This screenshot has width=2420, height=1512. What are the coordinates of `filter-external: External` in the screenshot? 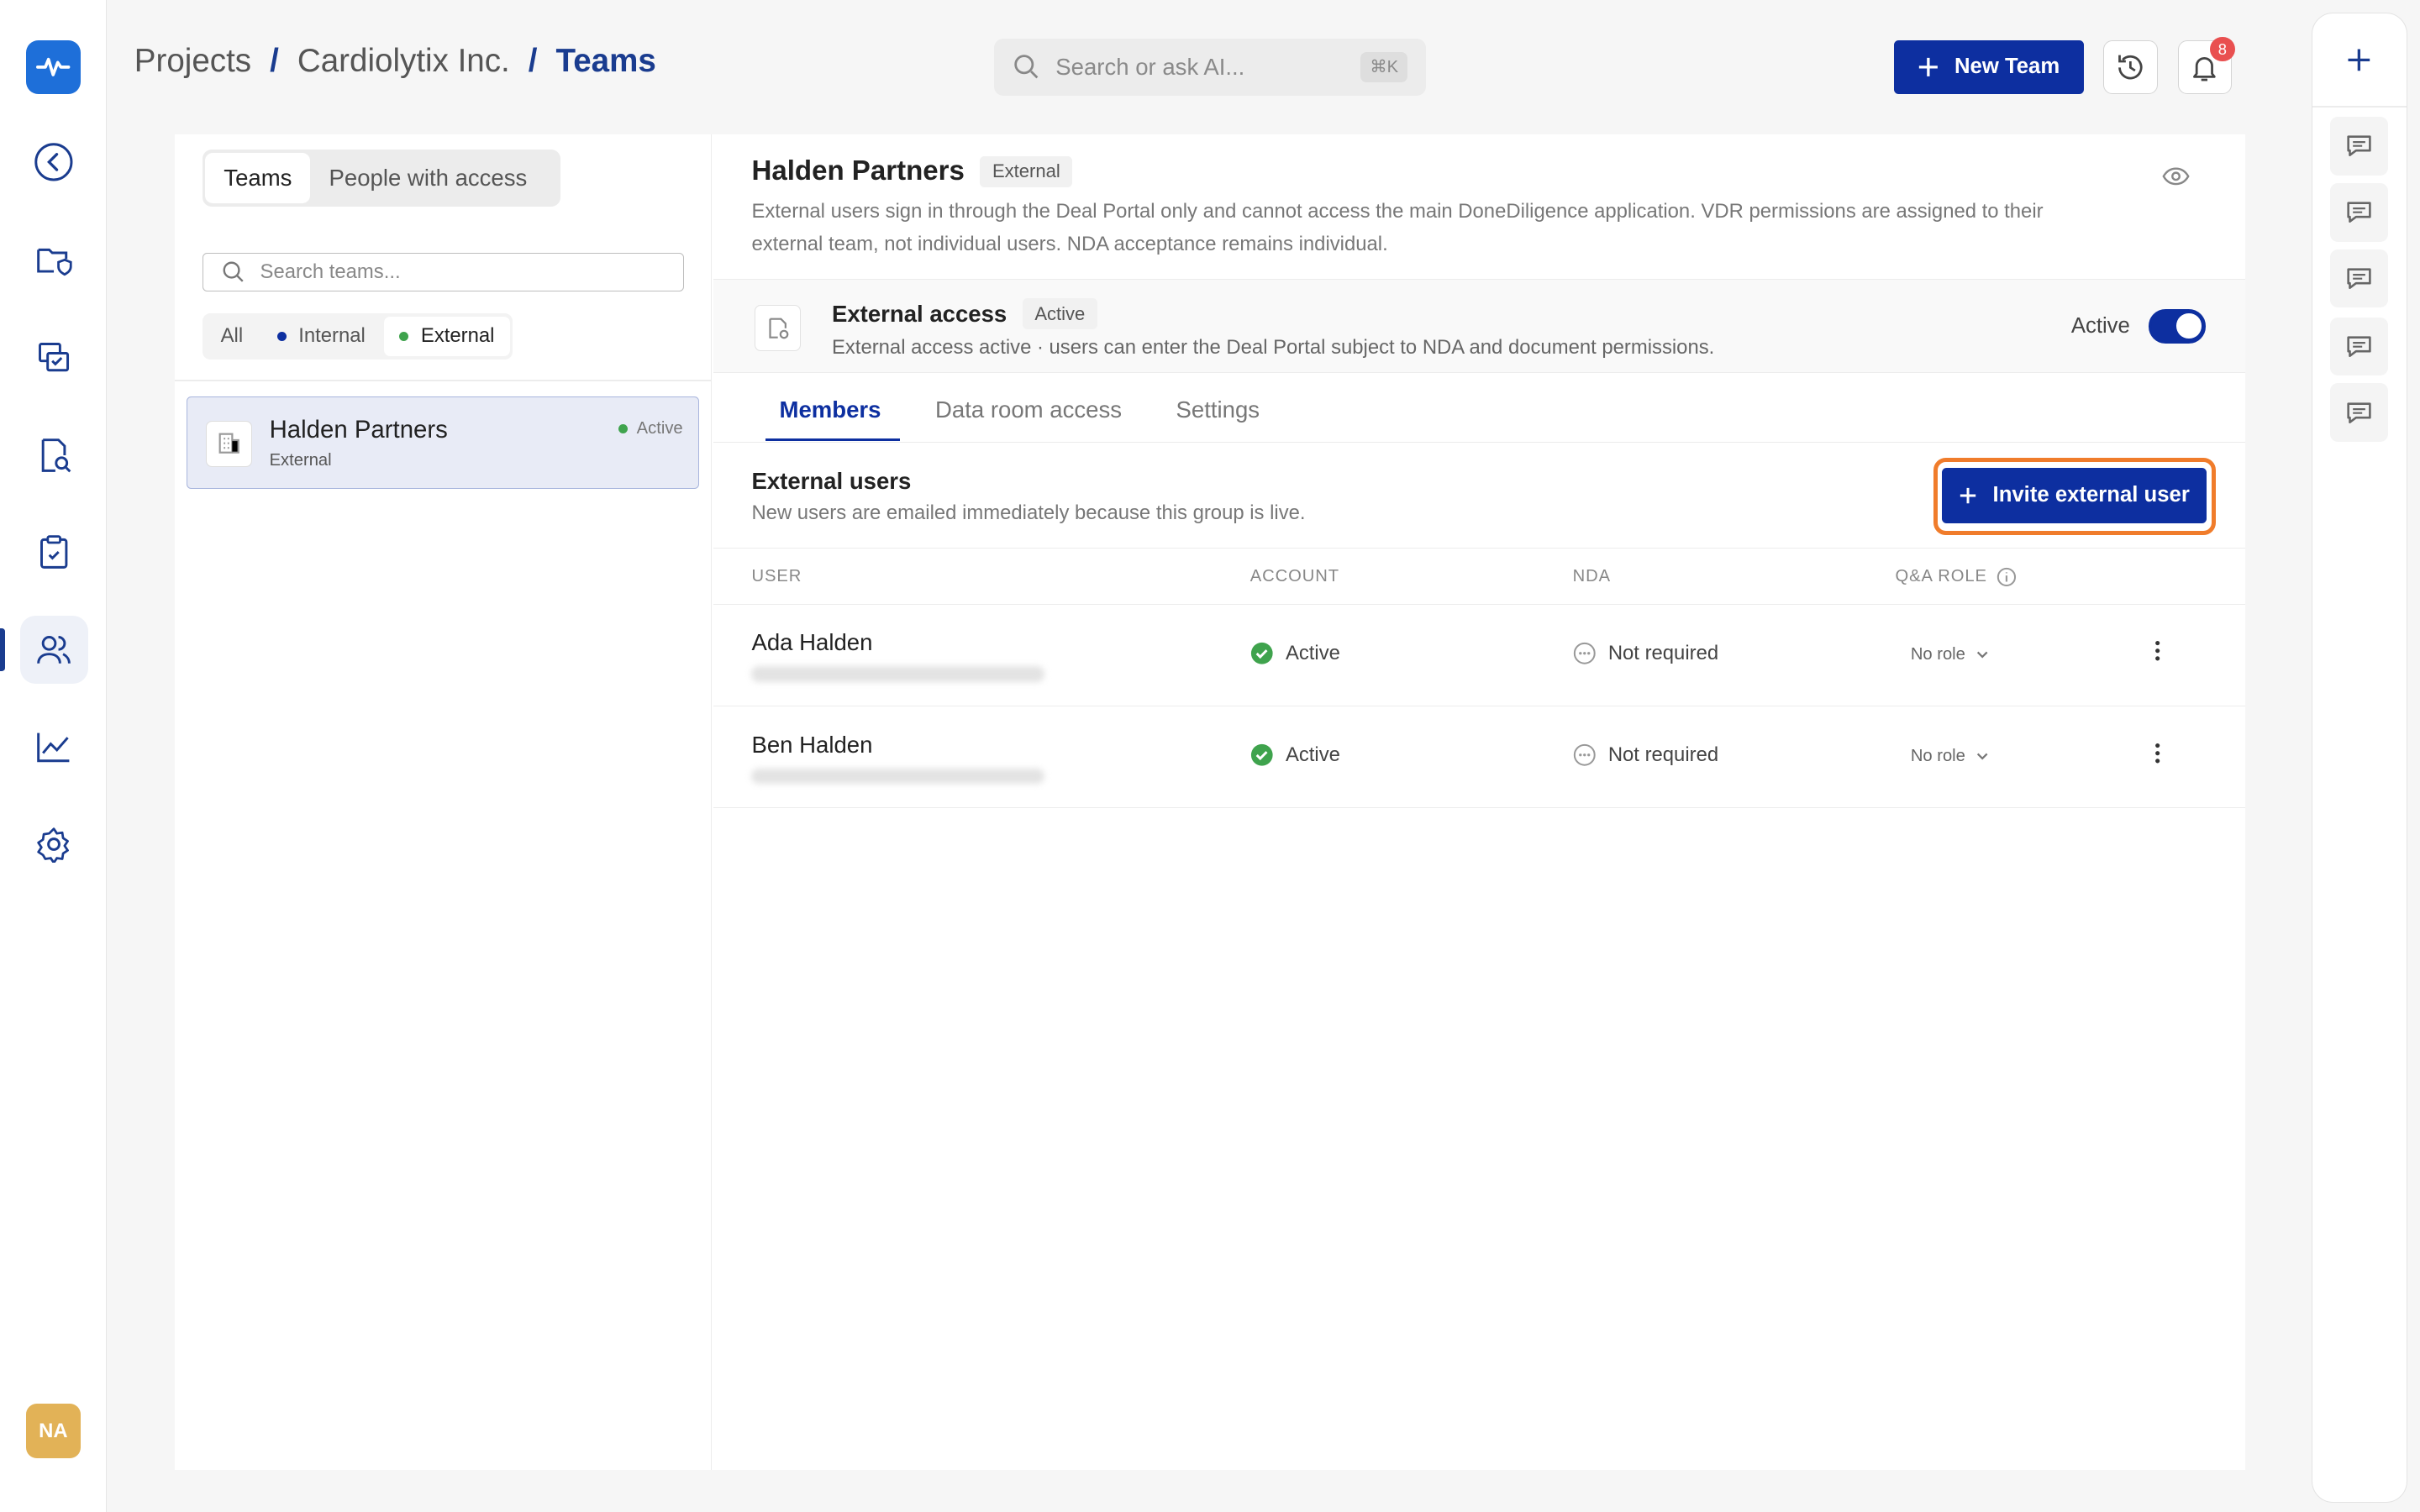 It's located at (447, 336).